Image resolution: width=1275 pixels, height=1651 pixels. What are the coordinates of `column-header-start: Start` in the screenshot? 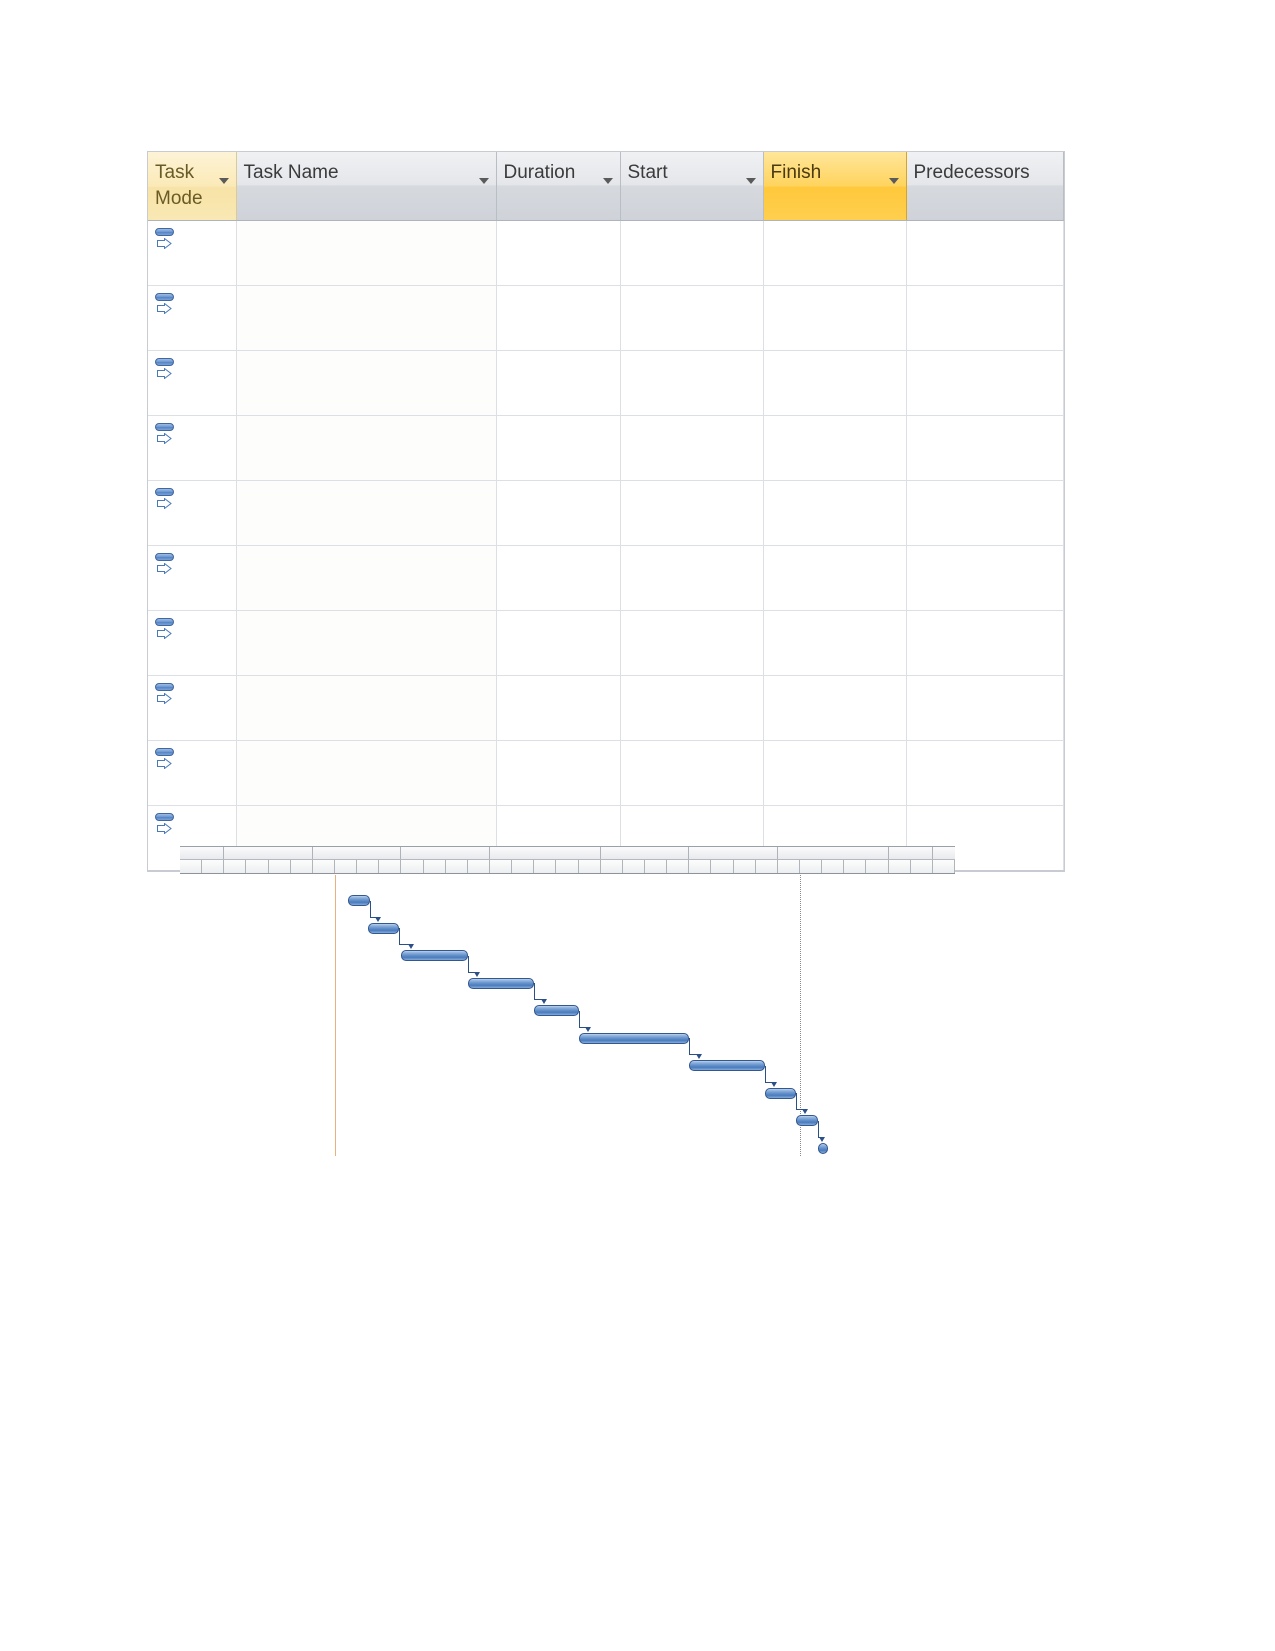 It's located at (692, 186).